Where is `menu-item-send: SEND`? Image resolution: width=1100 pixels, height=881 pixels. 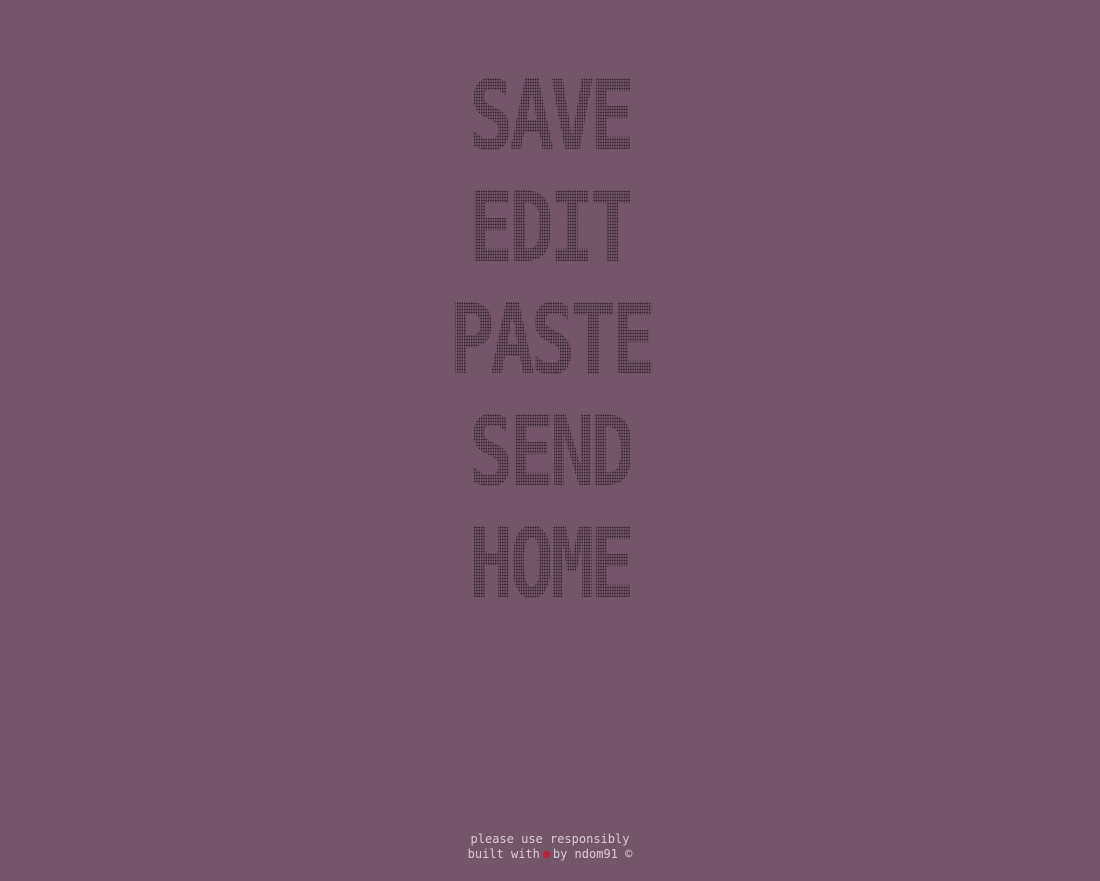 menu-item-send: SEND is located at coordinates (549, 452).